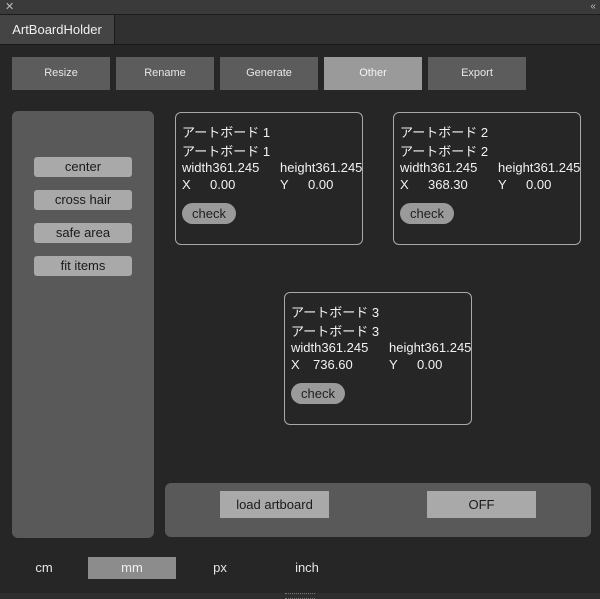 Image resolution: width=600 pixels, height=599 pixels. What do you see at coordinates (448, 184) in the screenshot?
I see `artboard-x-value: 368.30` at bounding box center [448, 184].